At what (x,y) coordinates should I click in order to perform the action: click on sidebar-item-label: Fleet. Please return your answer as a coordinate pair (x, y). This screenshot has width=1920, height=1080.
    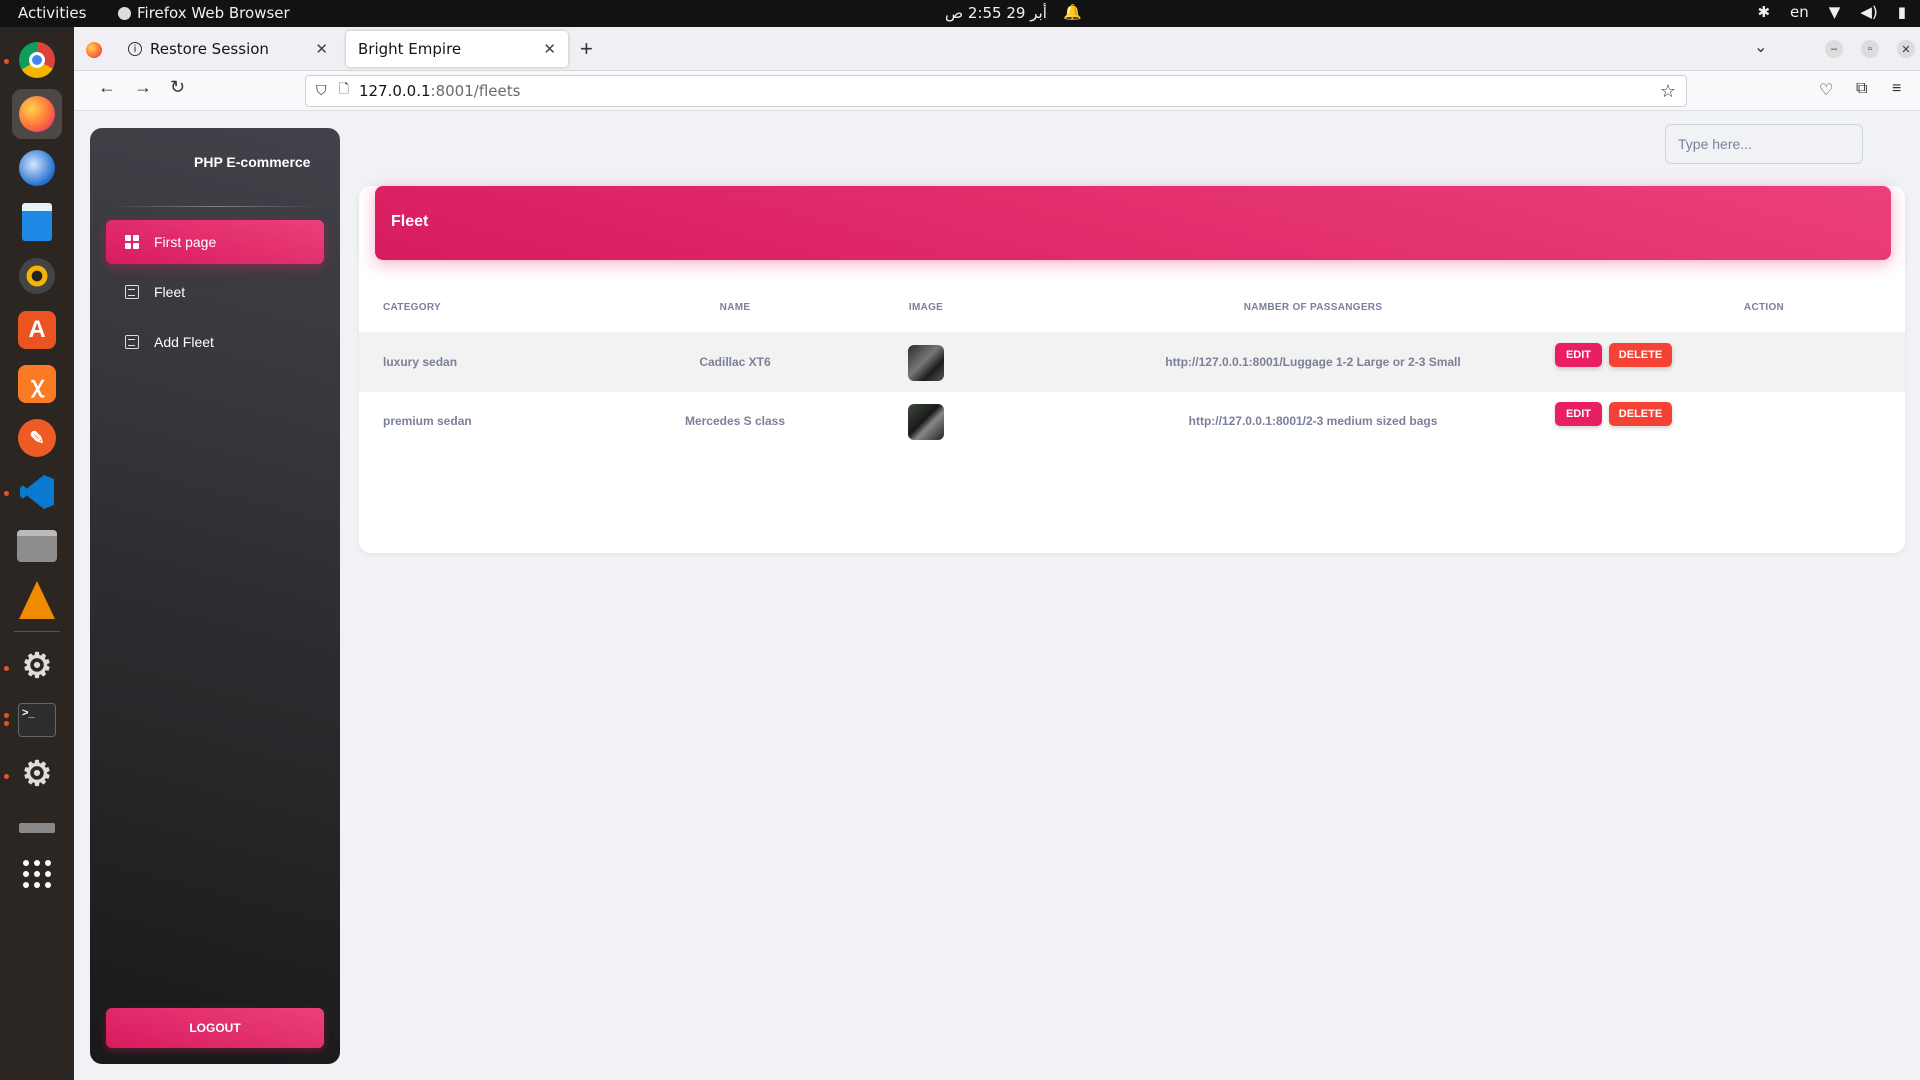
    Looking at the image, I should click on (170, 292).